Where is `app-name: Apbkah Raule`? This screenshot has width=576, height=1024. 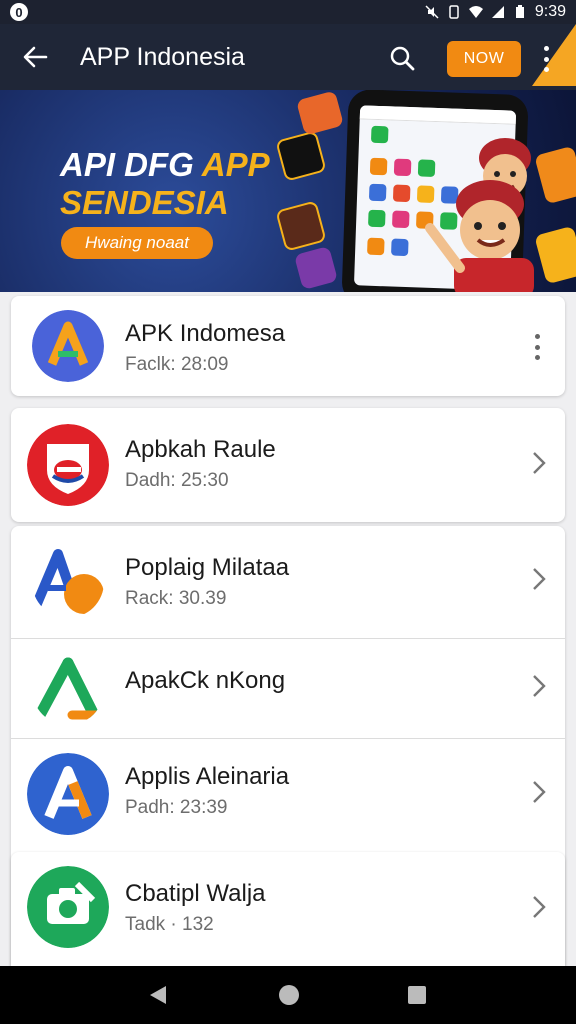 app-name: Apbkah Raule is located at coordinates (200, 449).